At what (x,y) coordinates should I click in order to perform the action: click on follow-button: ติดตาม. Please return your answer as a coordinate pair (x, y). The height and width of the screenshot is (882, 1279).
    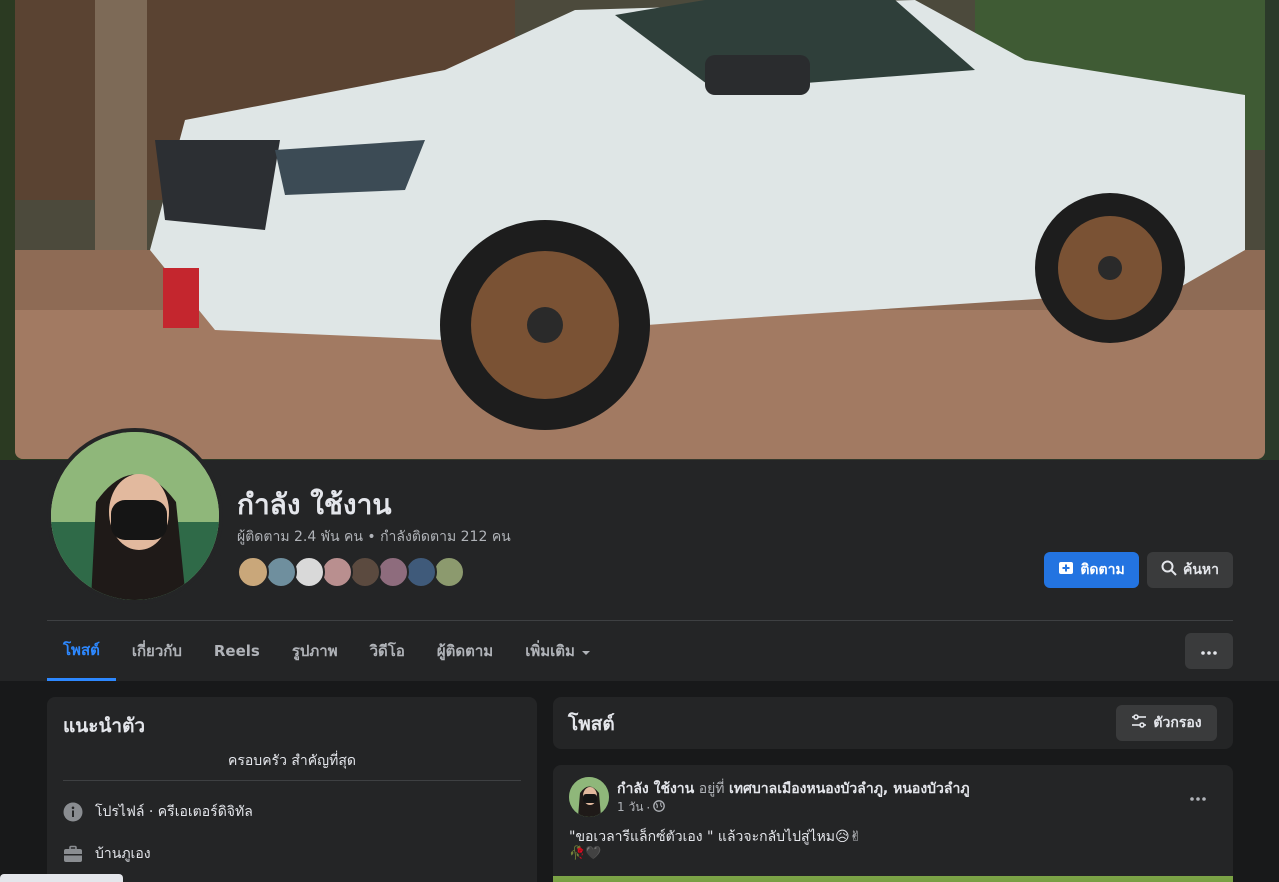
    Looking at the image, I should click on (1091, 570).